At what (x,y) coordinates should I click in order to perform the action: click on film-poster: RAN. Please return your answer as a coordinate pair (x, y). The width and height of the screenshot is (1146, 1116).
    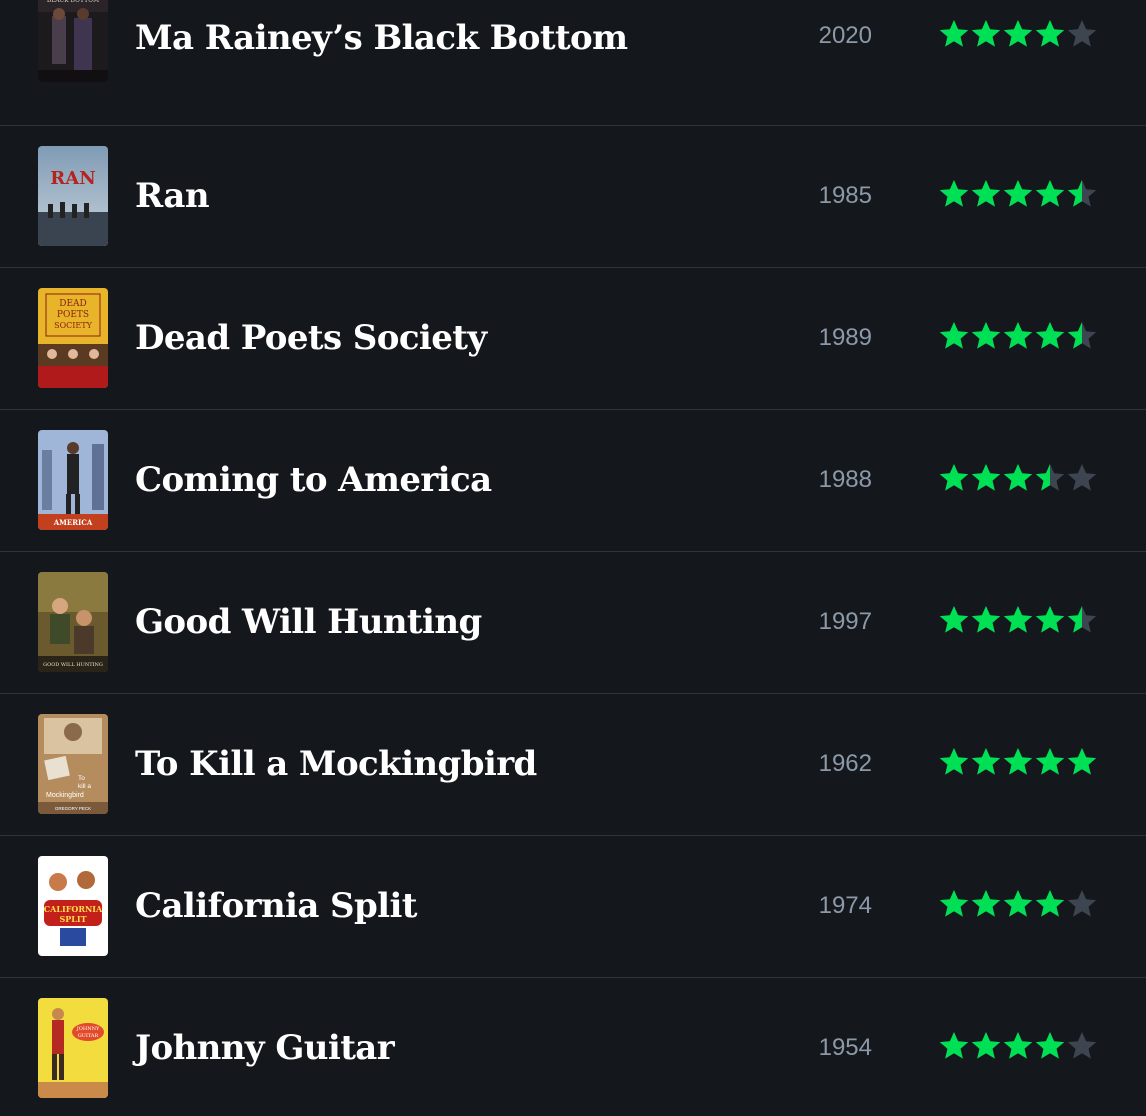
    Looking at the image, I should click on (73, 196).